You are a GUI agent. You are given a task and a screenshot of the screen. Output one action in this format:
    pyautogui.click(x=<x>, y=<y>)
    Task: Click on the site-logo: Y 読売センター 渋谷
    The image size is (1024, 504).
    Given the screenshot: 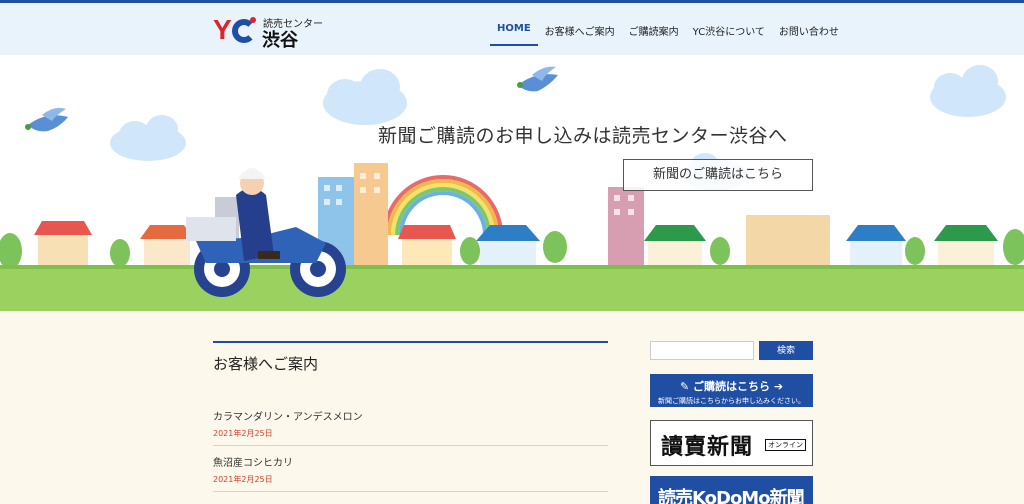 What is the action you would take?
    pyautogui.click(x=268, y=33)
    